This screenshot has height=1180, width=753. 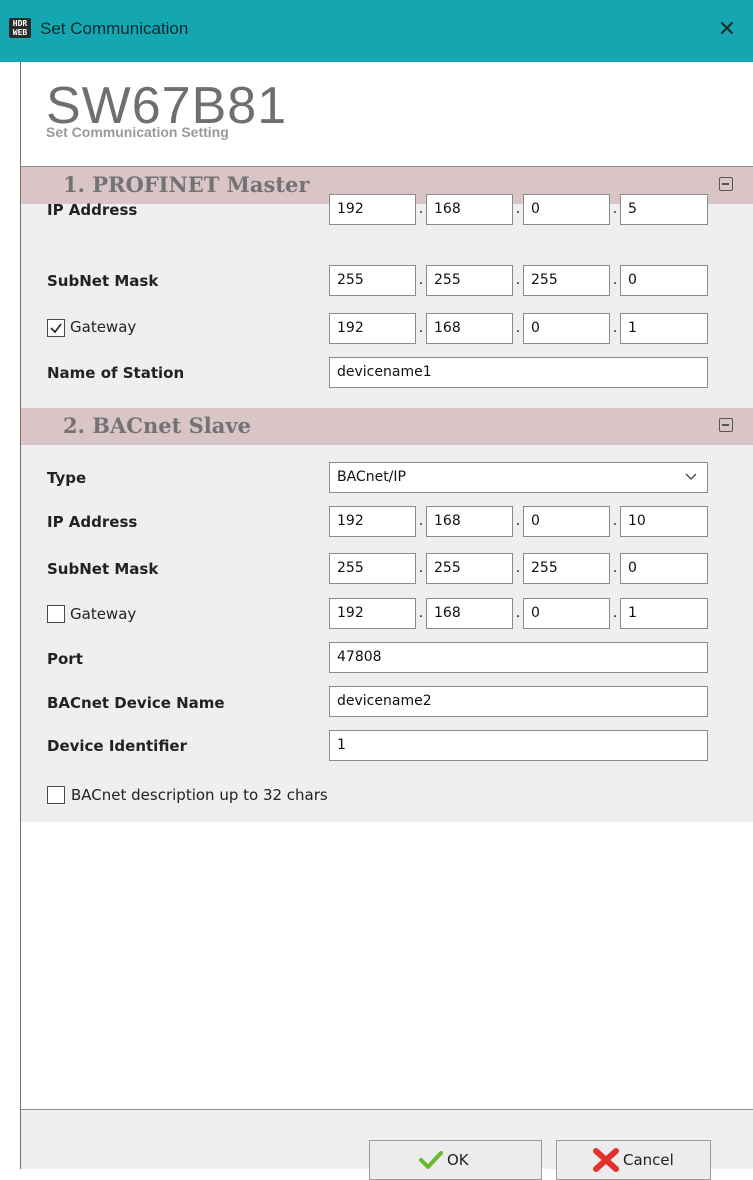 What do you see at coordinates (727, 29) in the screenshot?
I see `close-icon: ✕` at bounding box center [727, 29].